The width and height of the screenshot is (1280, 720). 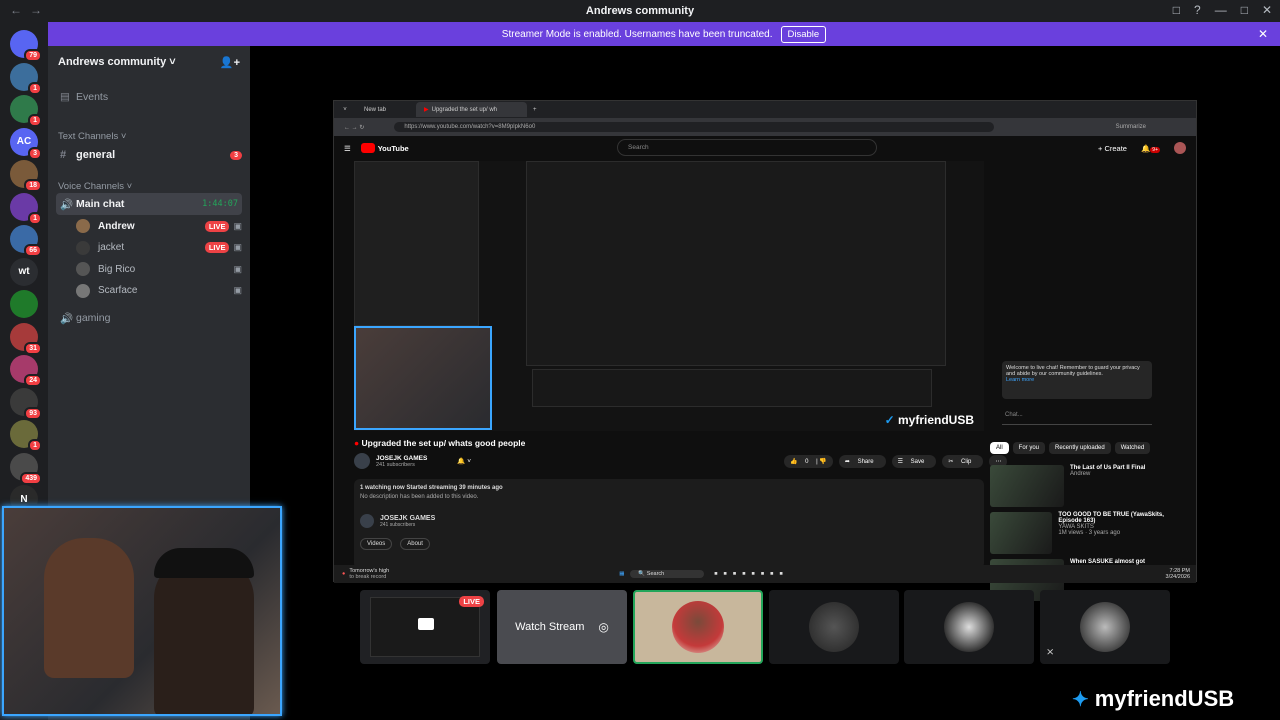 What do you see at coordinates (425, 627) in the screenshot?
I see `tile-stream-preview: LIVE` at bounding box center [425, 627].